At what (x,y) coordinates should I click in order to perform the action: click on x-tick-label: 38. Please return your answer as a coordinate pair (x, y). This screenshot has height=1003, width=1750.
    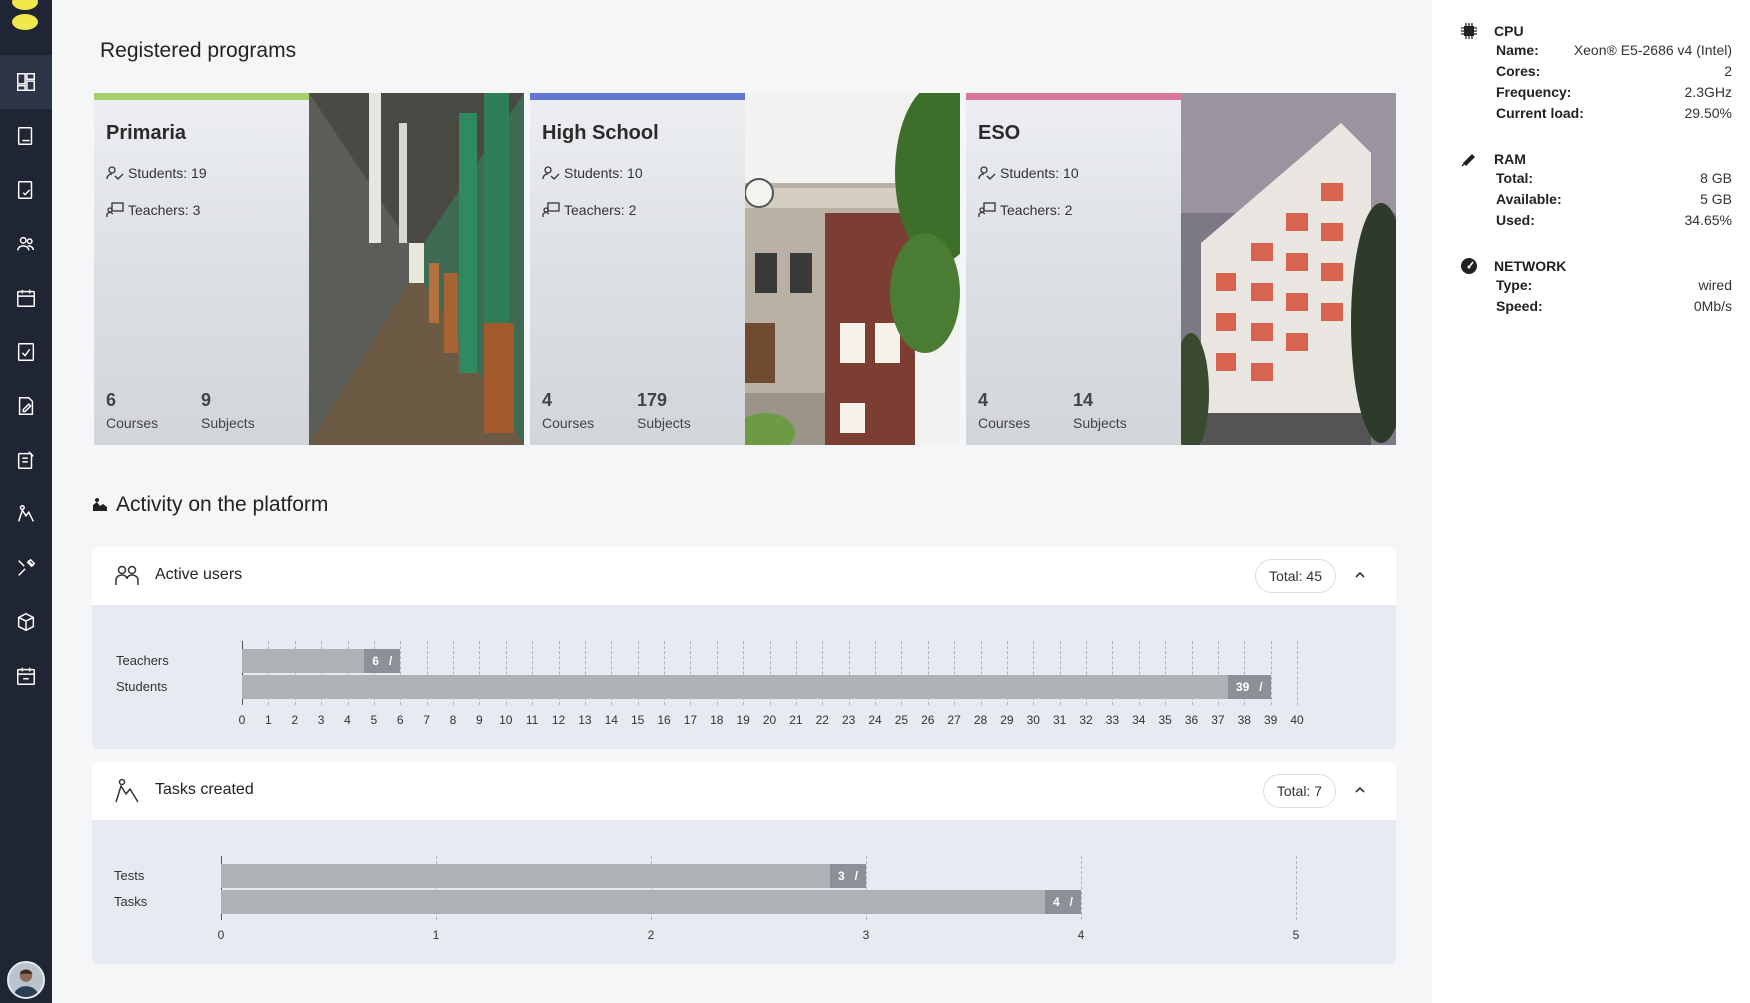
    Looking at the image, I should click on (1244, 720).